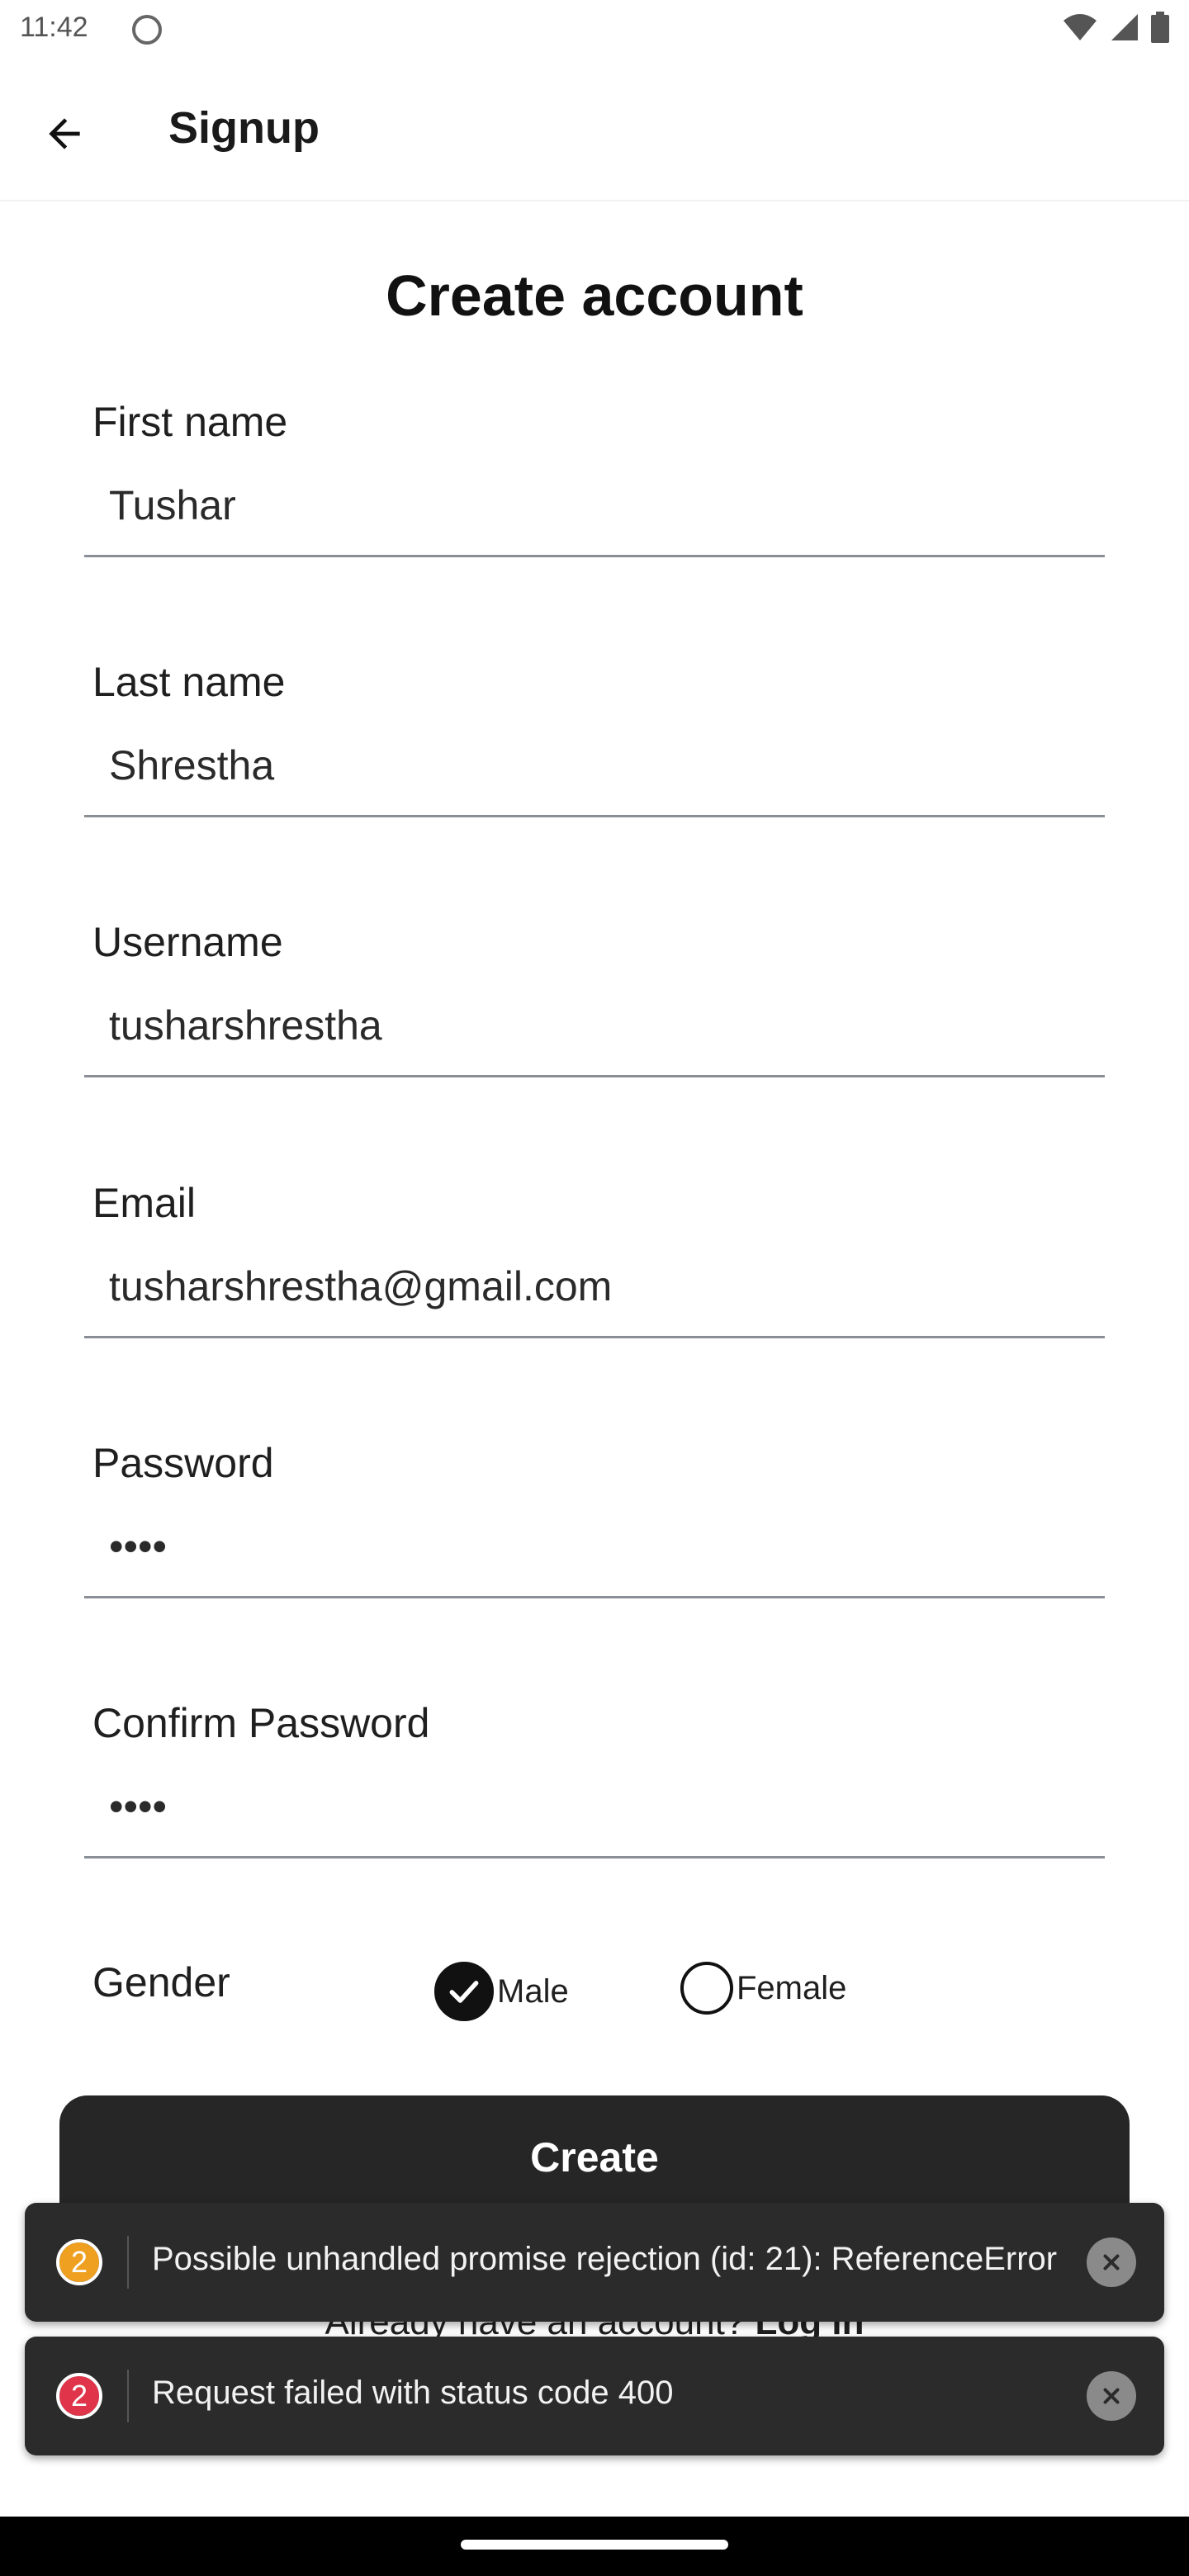 The image size is (1189, 2576). I want to click on app-notification-icon, so click(147, 30).